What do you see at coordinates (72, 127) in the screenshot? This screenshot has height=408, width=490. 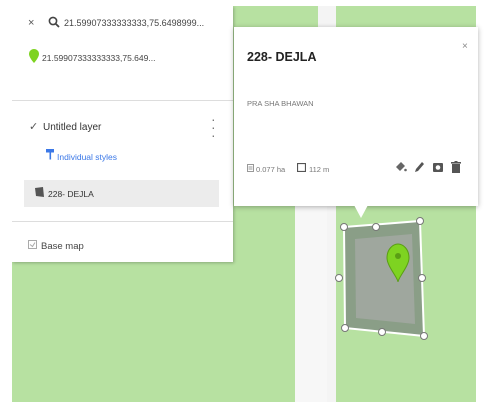 I see `layer-title: Untitled layer` at bounding box center [72, 127].